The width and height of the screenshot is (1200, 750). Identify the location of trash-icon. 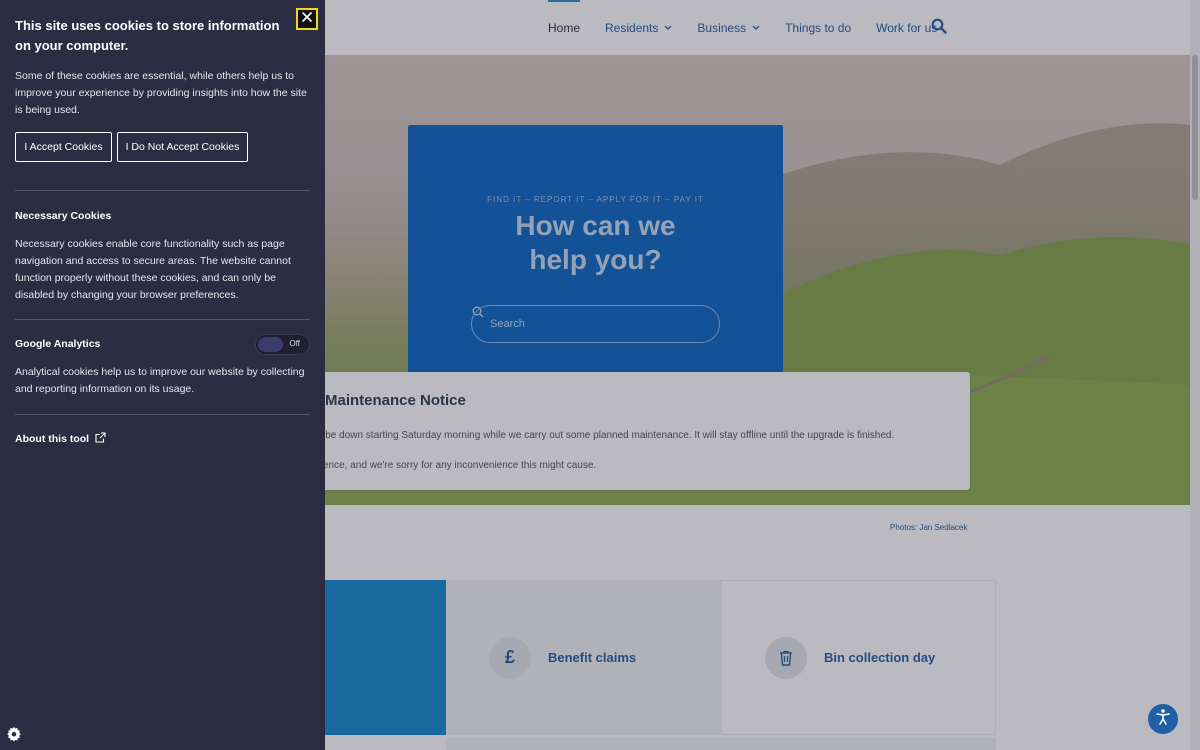
(786, 657).